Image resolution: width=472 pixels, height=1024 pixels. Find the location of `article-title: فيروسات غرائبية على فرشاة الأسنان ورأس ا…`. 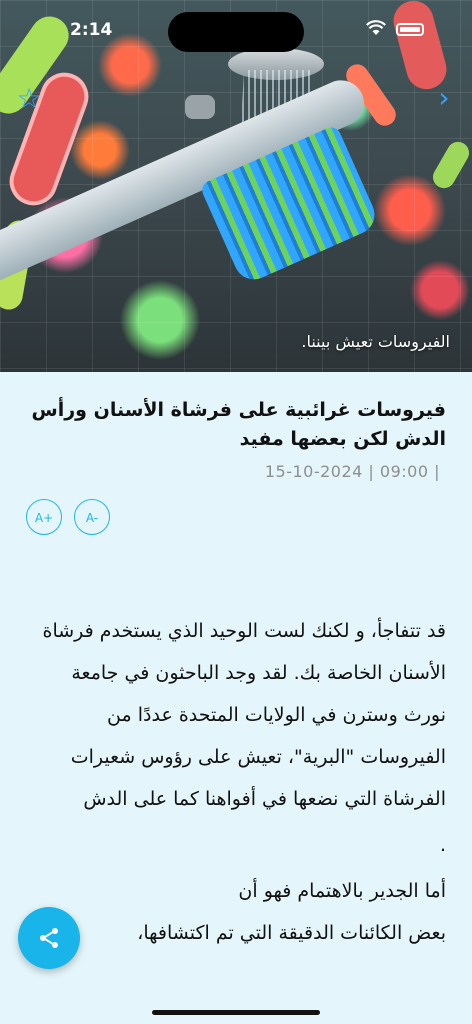

article-title: فيروسات غرائبية على فرشاة الأسنان ورأس ا… is located at coordinates (238, 424).